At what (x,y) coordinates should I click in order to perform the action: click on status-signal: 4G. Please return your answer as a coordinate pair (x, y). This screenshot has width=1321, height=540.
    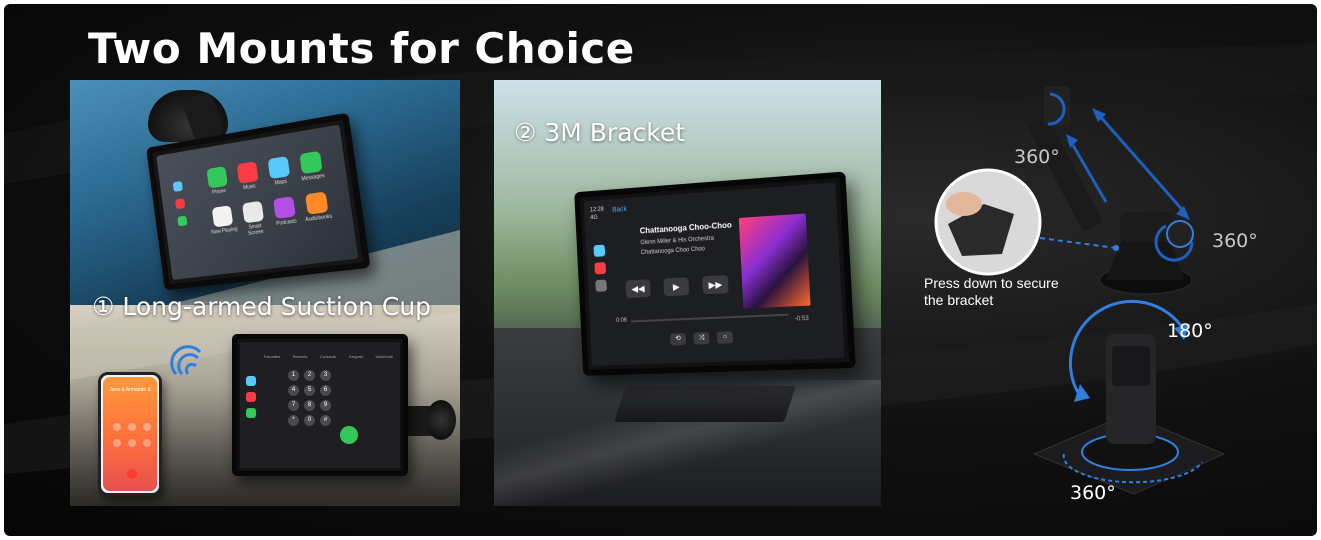
    Looking at the image, I should click on (594, 218).